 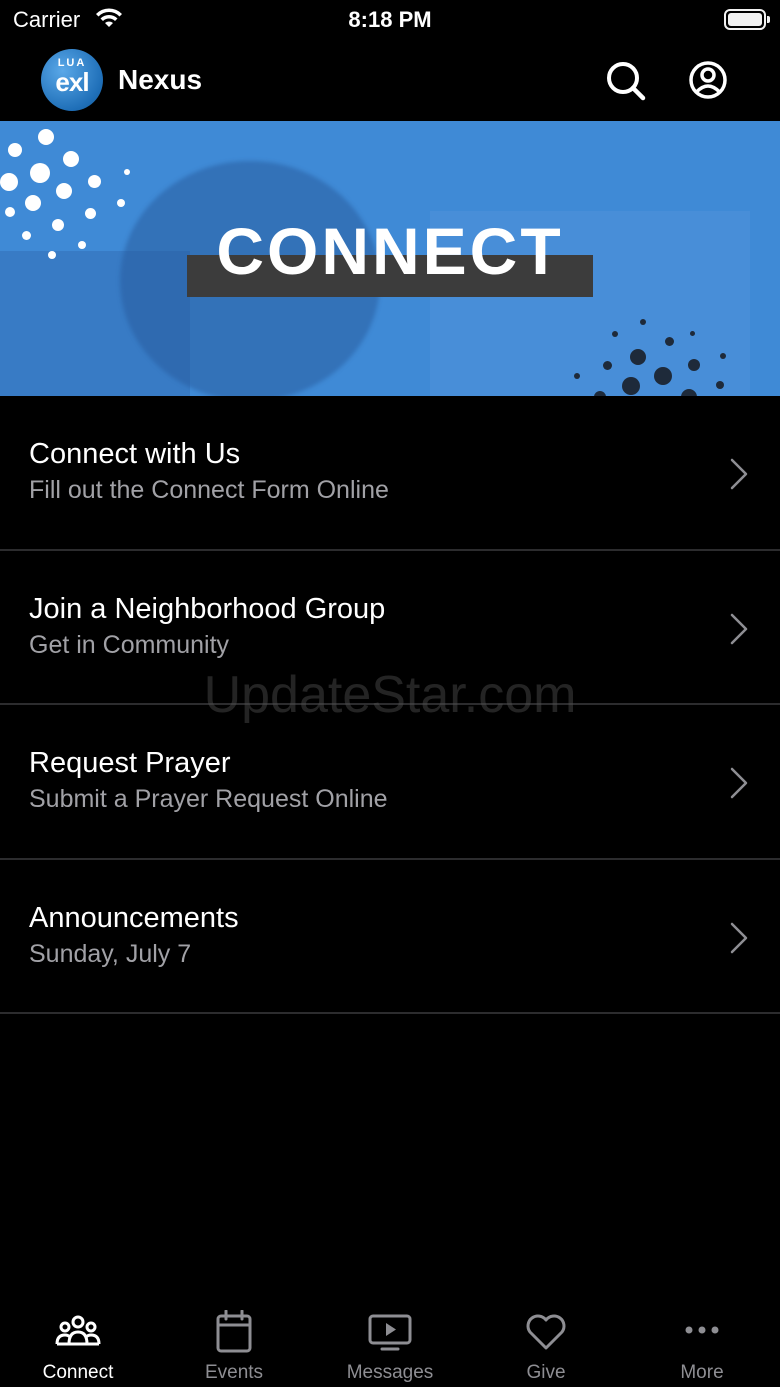 What do you see at coordinates (390, 251) in the screenshot?
I see `banner-title: CONNECT` at bounding box center [390, 251].